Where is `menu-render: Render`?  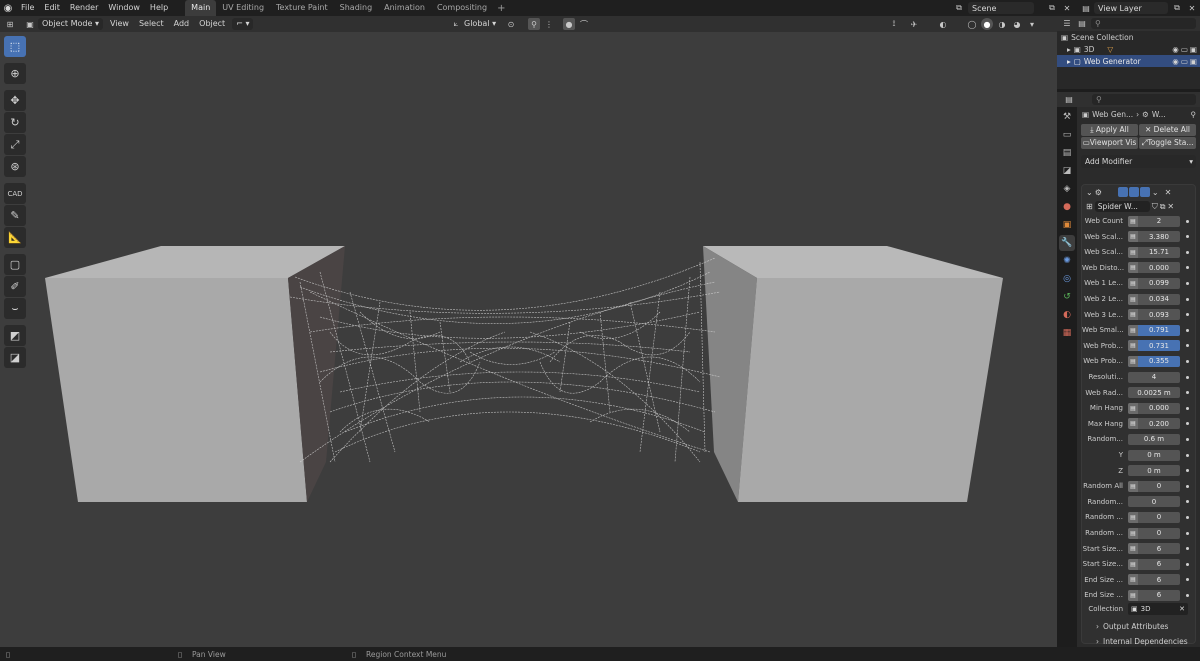
menu-render: Render is located at coordinates (84, 8).